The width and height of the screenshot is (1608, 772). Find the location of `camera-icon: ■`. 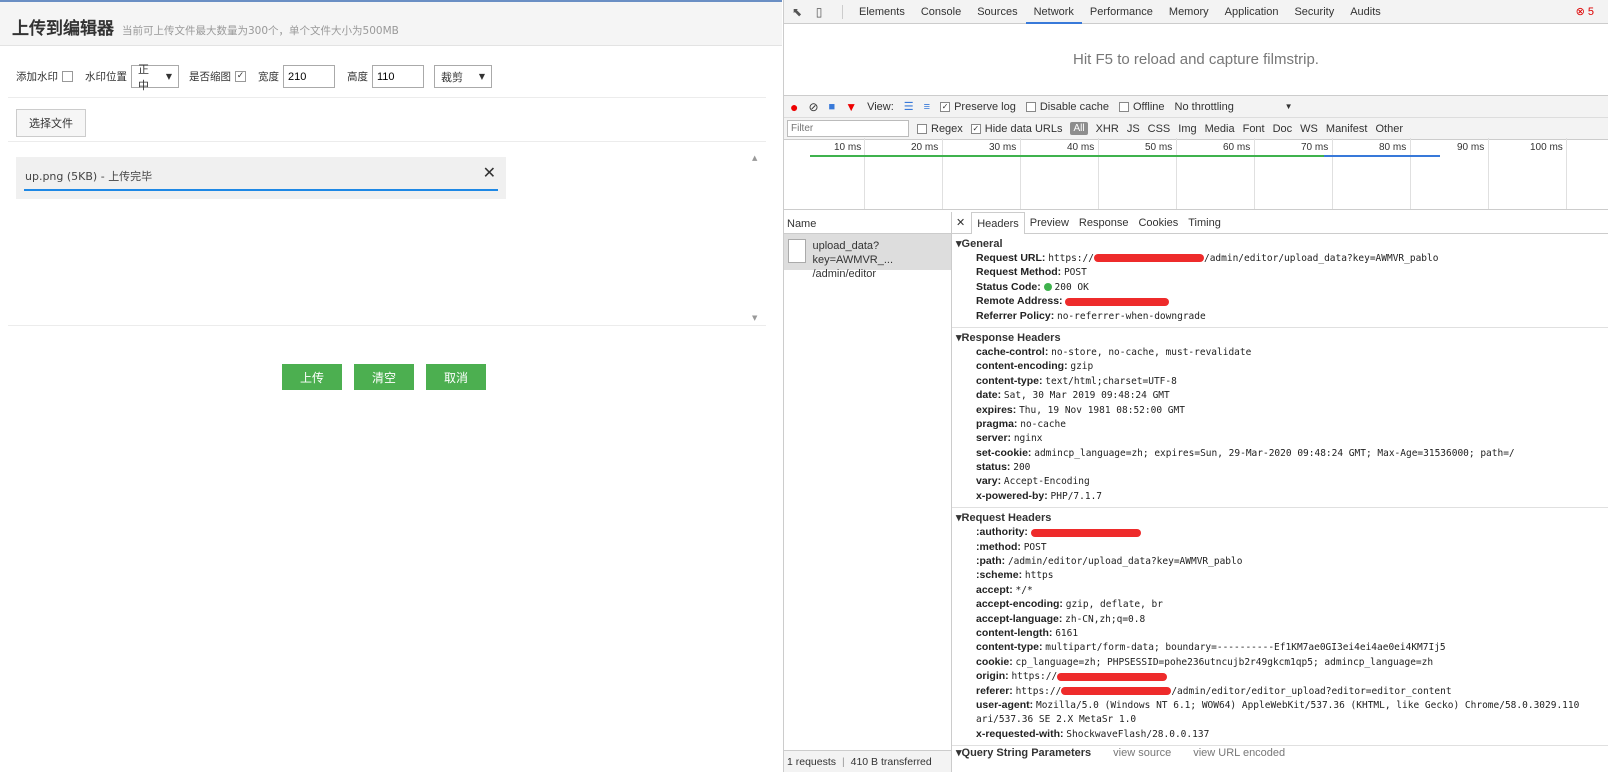

camera-icon: ■ is located at coordinates (832, 107).